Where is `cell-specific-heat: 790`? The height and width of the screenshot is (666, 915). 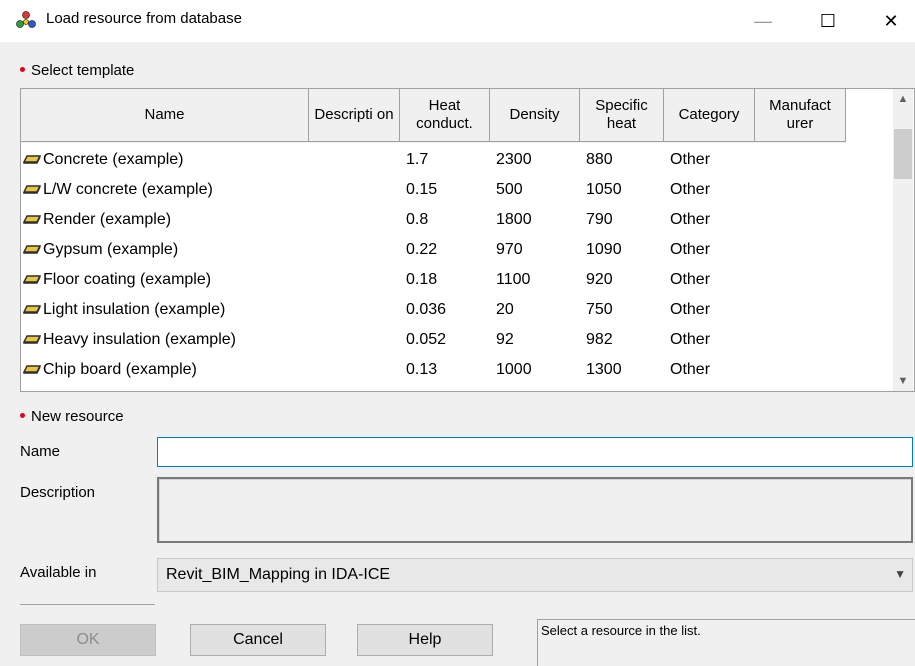 cell-specific-heat: 790 is located at coordinates (622, 219).